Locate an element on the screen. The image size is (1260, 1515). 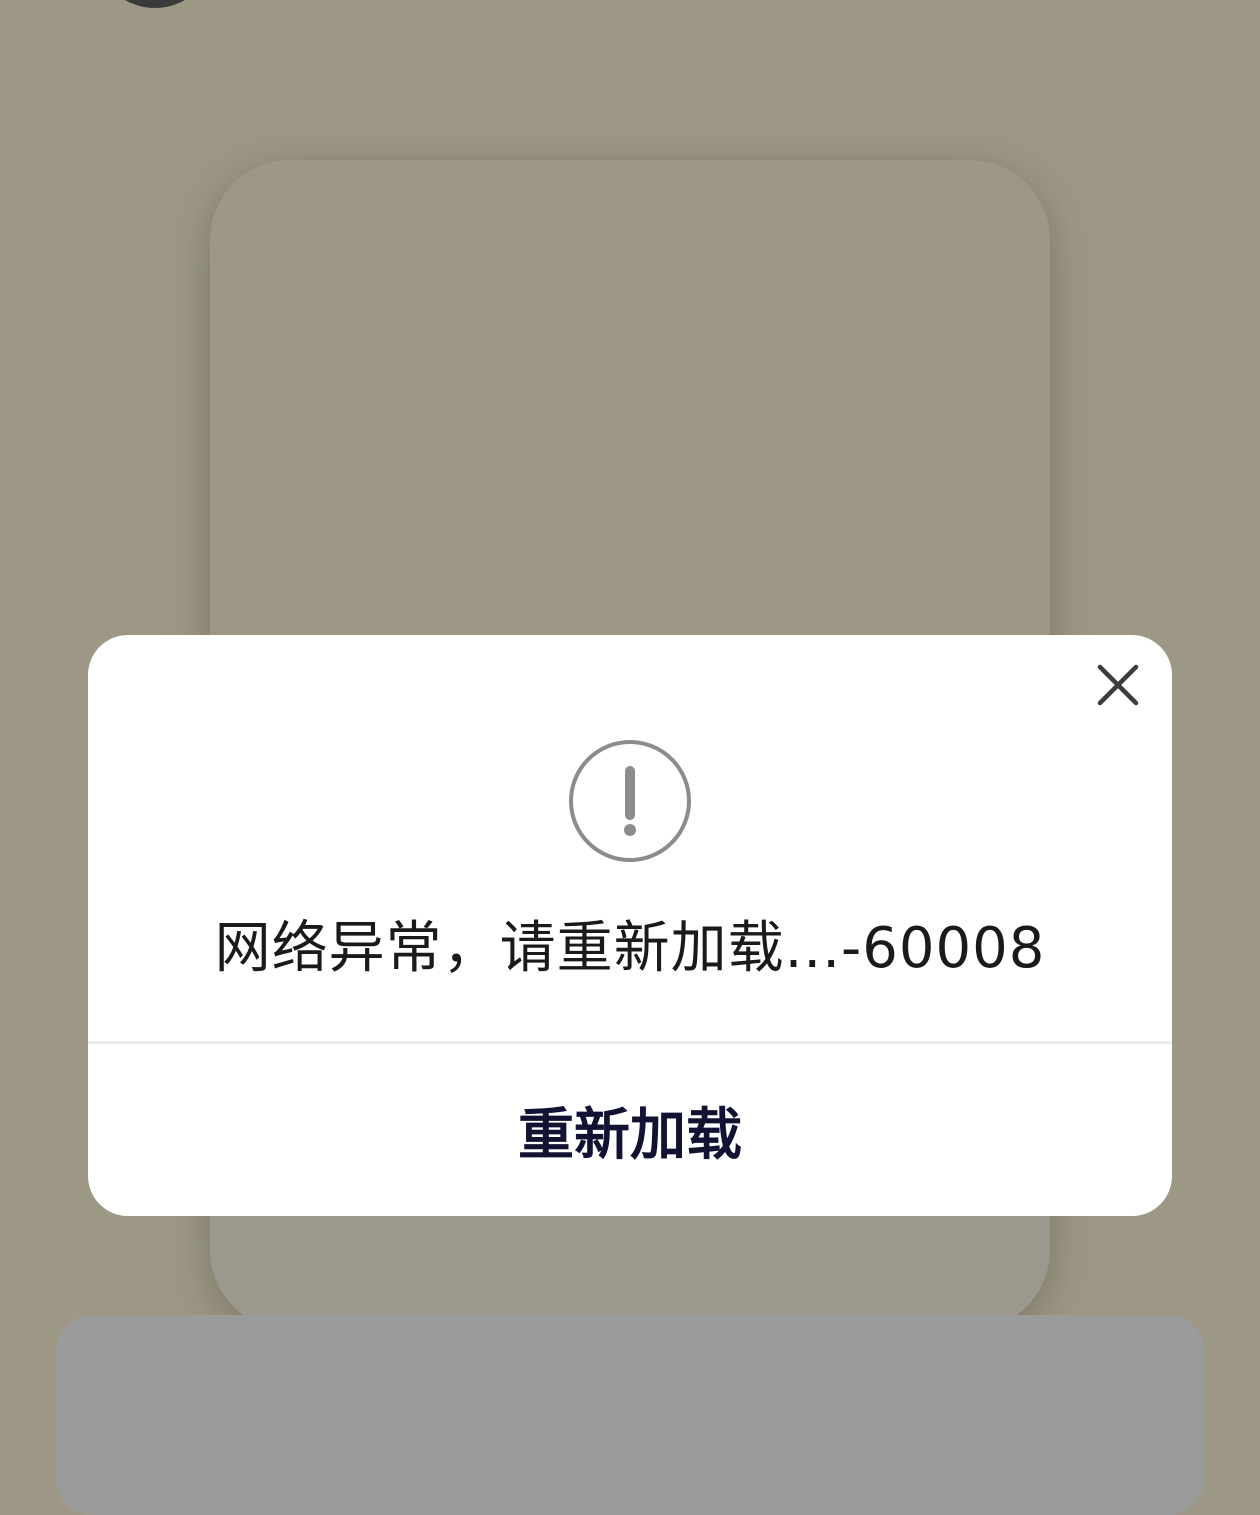
bottom-panel is located at coordinates (630, 1415).